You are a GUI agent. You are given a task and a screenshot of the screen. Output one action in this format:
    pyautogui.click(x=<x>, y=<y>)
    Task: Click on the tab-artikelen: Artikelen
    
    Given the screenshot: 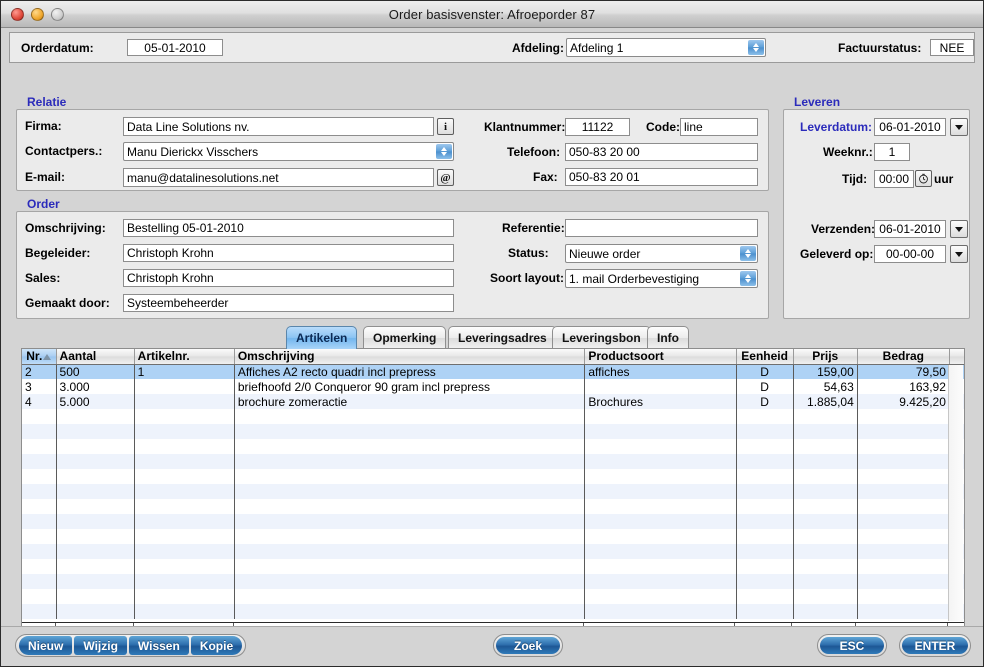 What is the action you would take?
    pyautogui.click(x=322, y=337)
    